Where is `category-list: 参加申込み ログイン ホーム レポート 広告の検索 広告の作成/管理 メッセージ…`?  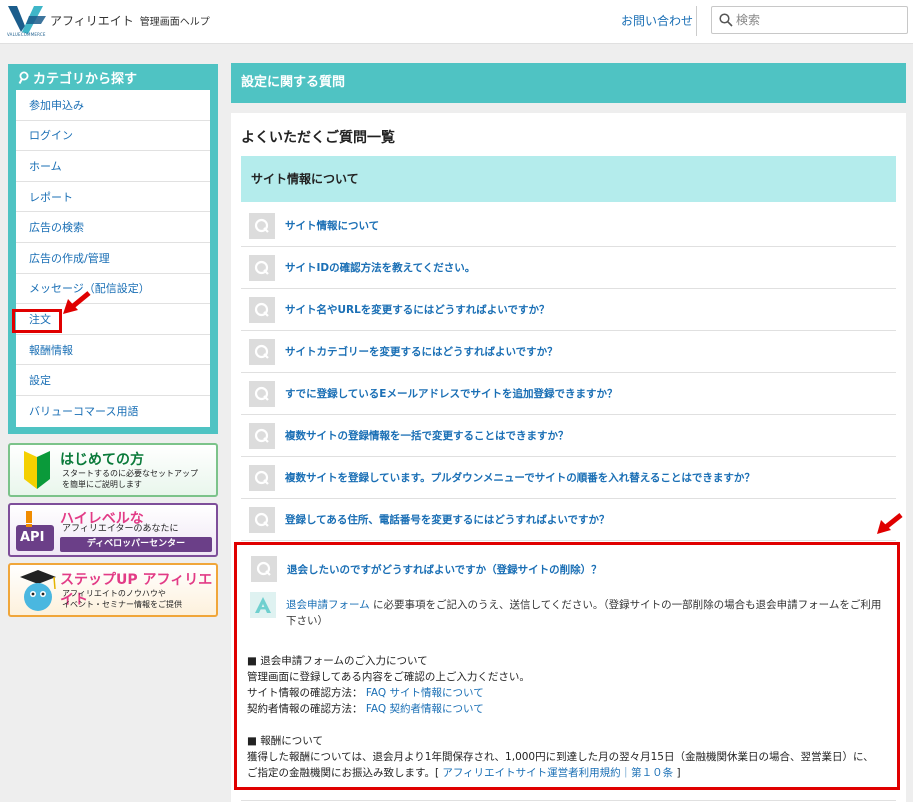 category-list: 参加申込み ログイン ホーム レポート 広告の検索 広告の作成/管理 メッセージ… is located at coordinates (113, 258).